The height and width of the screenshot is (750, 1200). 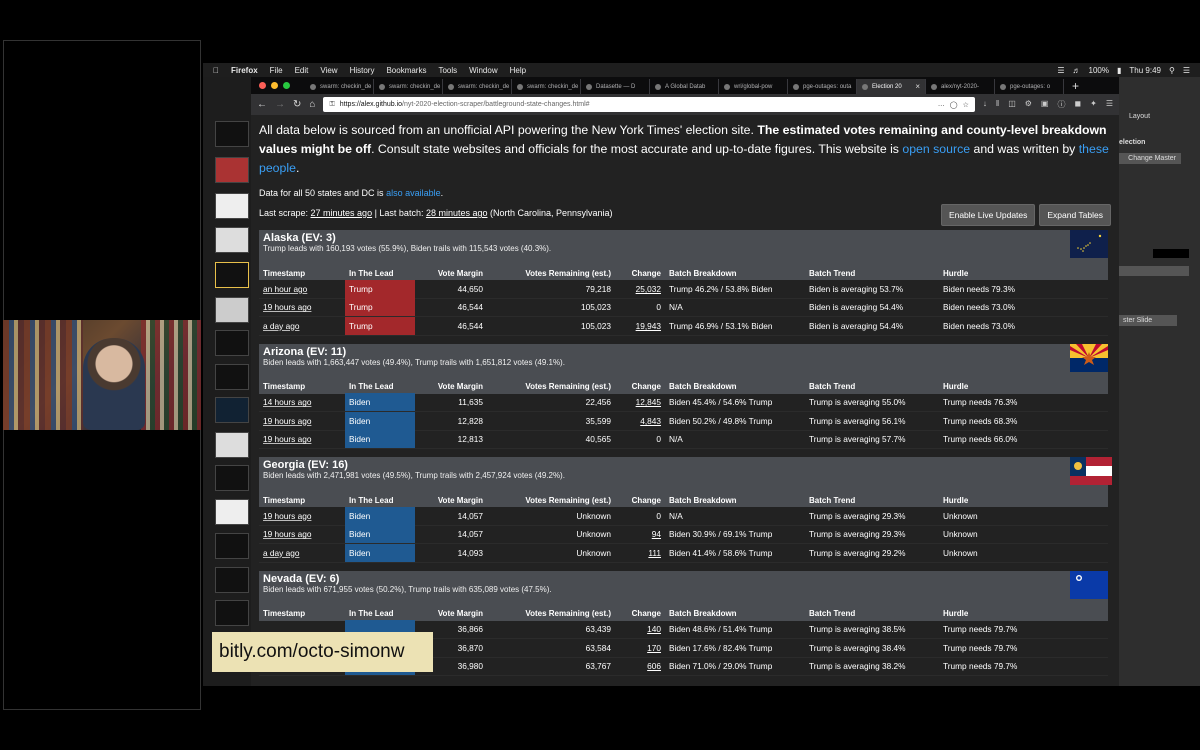 What do you see at coordinates (276, 70) in the screenshot?
I see `menu-file: File` at bounding box center [276, 70].